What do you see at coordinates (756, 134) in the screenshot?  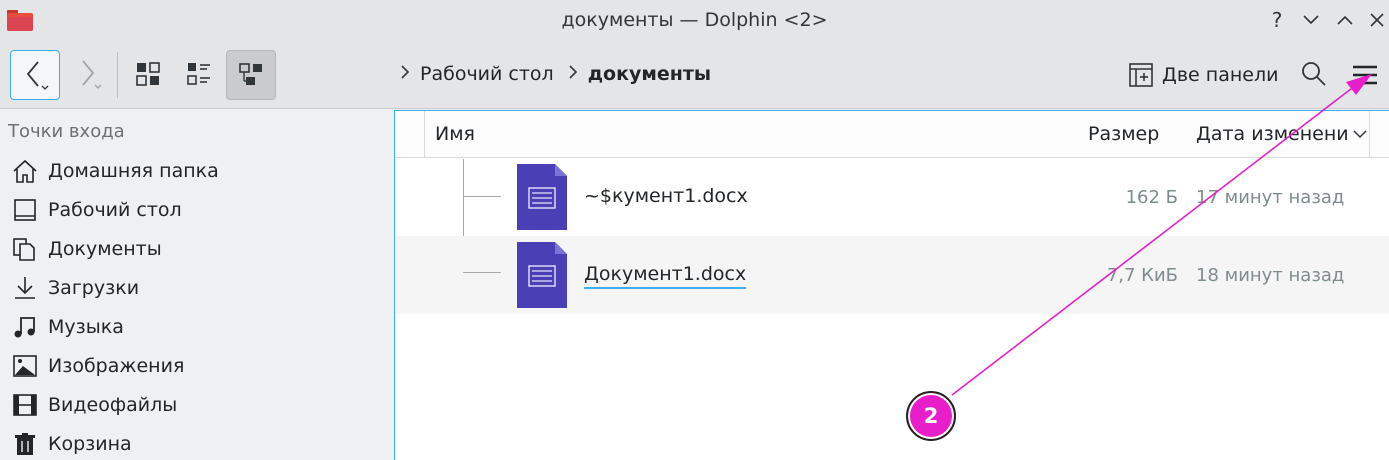 I see `column-header-name: Имя` at bounding box center [756, 134].